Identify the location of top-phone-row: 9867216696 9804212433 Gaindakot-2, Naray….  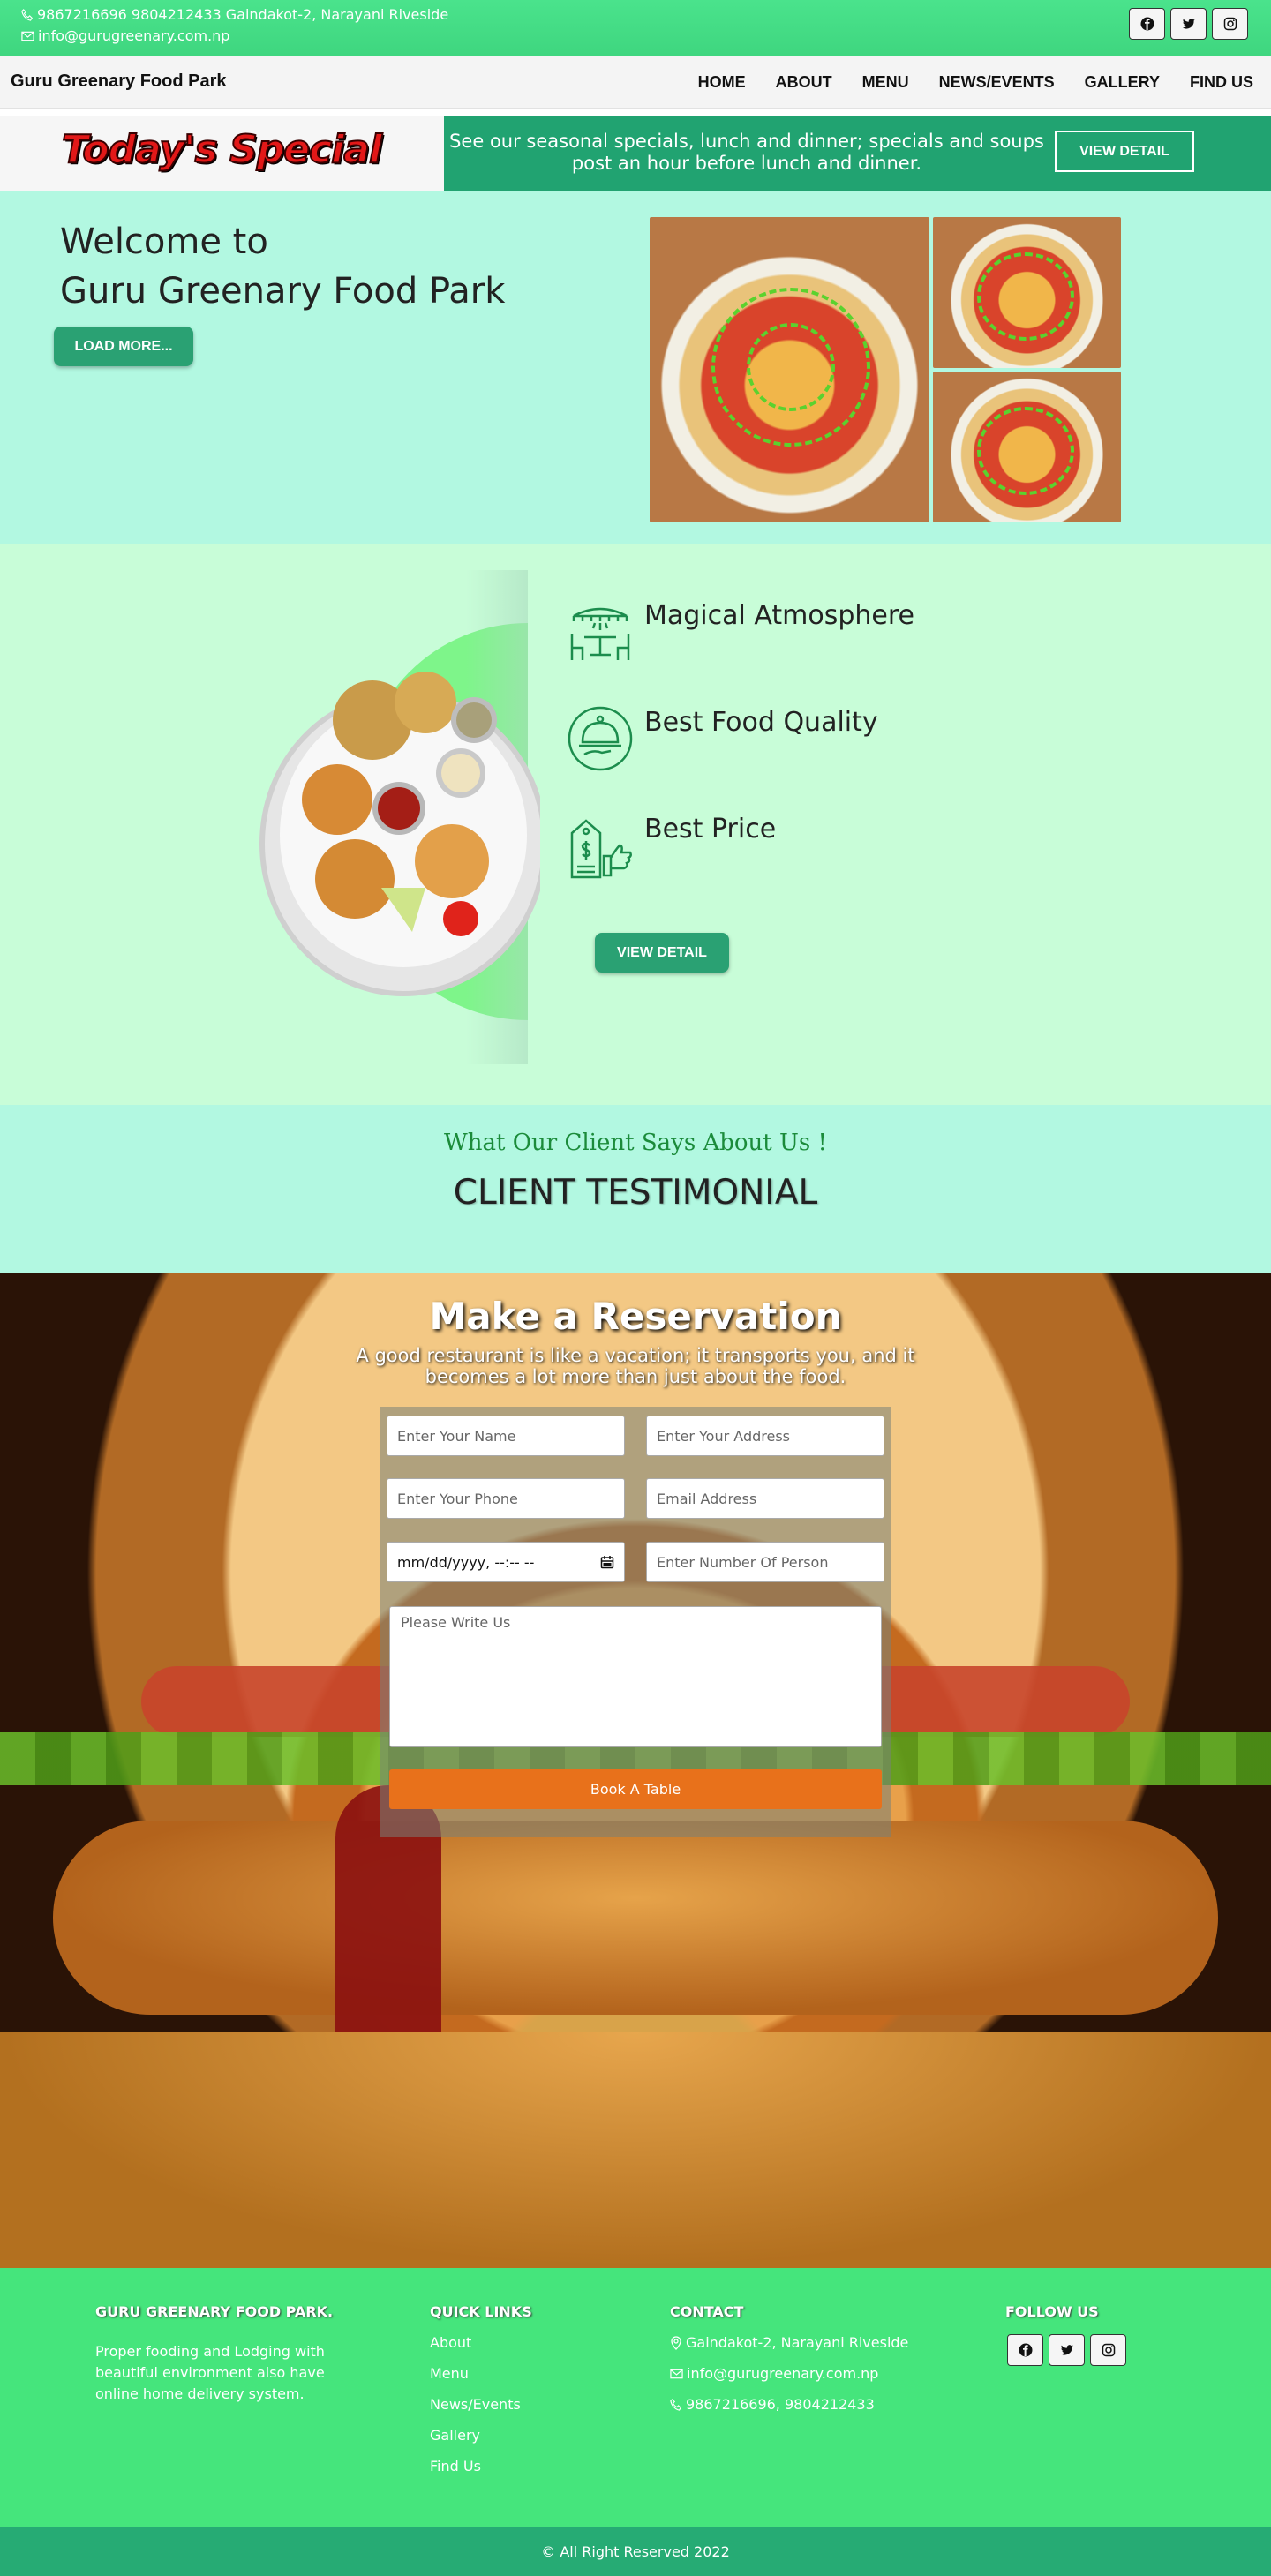
(234, 15).